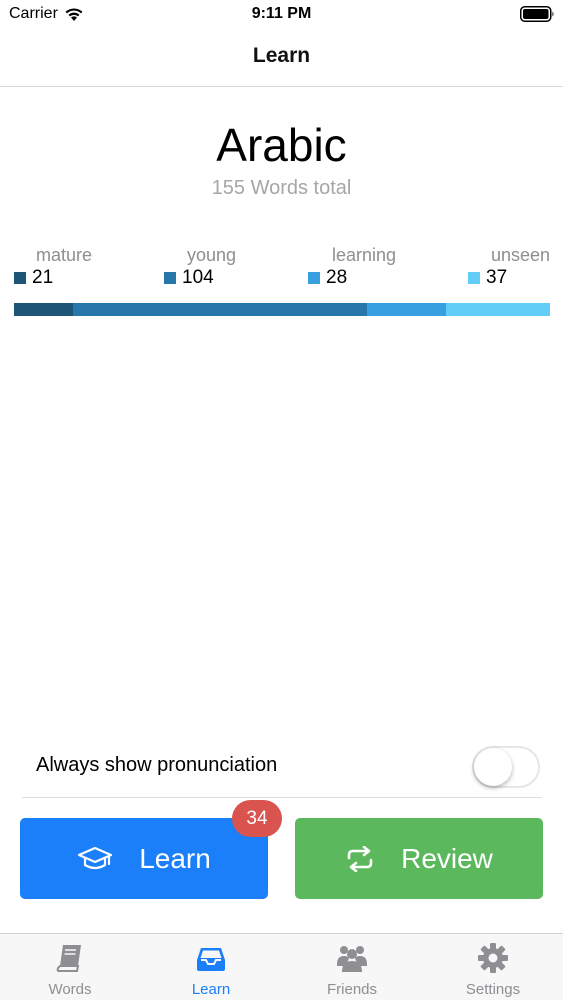 This screenshot has height=1000, width=563. I want to click on pronunciation-setting: Always show pronunciation, so click(282, 768).